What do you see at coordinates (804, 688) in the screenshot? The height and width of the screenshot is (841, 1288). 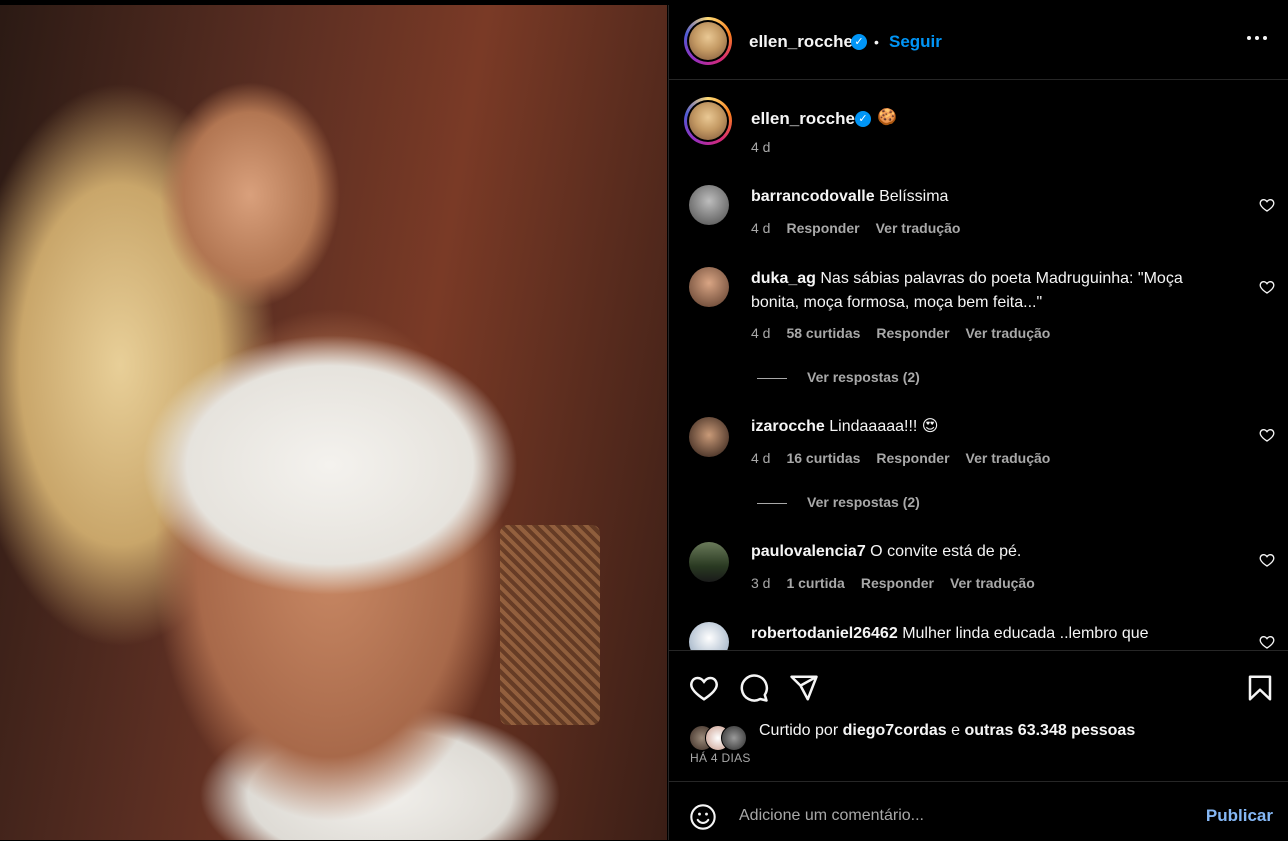 I see `share-send-icon` at bounding box center [804, 688].